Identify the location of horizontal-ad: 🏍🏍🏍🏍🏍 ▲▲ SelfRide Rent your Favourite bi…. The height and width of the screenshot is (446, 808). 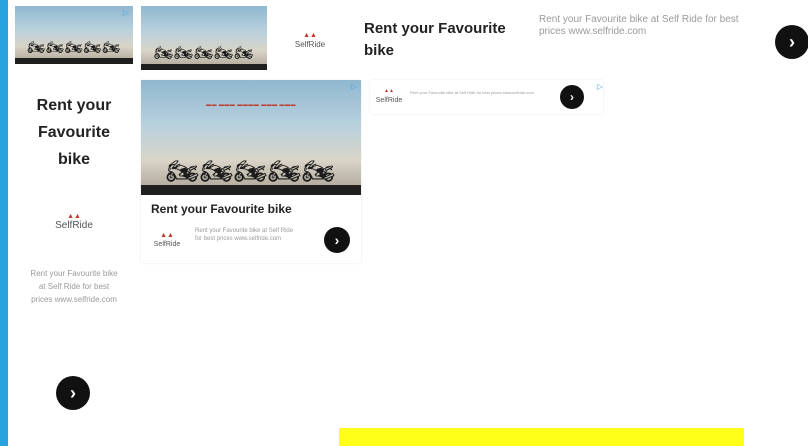
(474, 38).